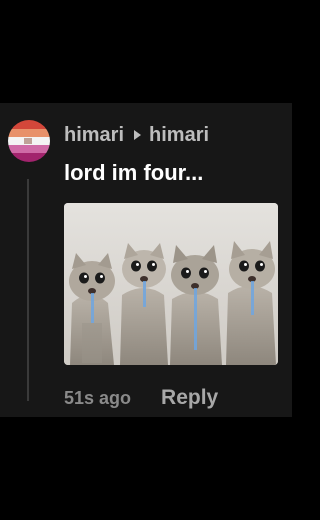 This screenshot has height=520, width=320. I want to click on author-row: himari himari, so click(136, 135).